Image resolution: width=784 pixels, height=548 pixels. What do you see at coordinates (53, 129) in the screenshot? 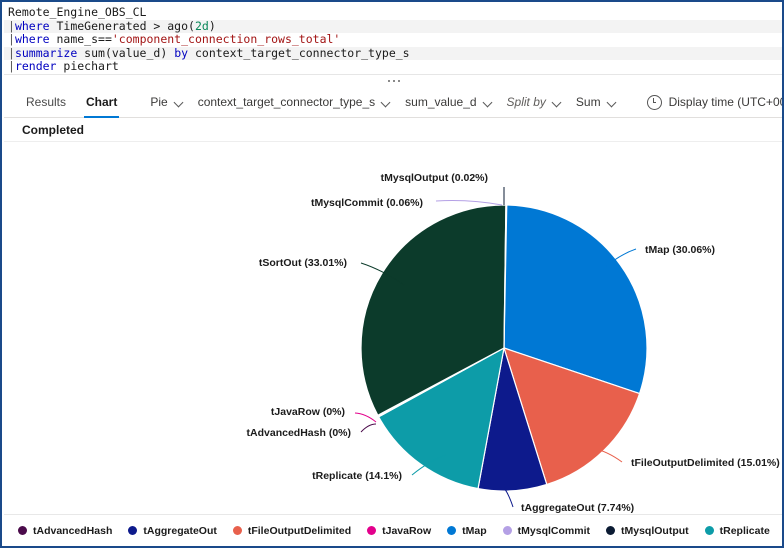
I see `status-text: Completed` at bounding box center [53, 129].